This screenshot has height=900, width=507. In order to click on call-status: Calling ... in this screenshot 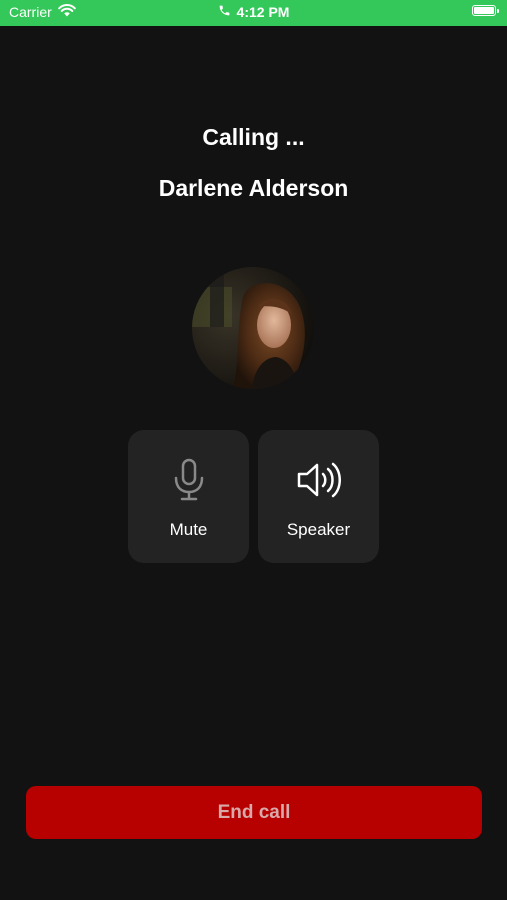, I will do `click(253, 137)`.